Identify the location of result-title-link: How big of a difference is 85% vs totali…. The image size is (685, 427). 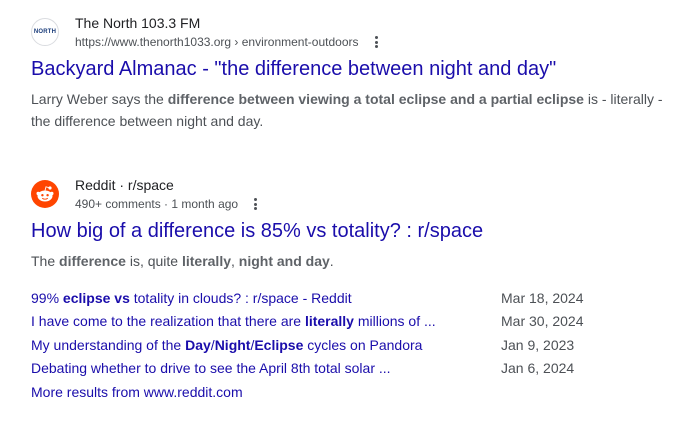
(351, 231).